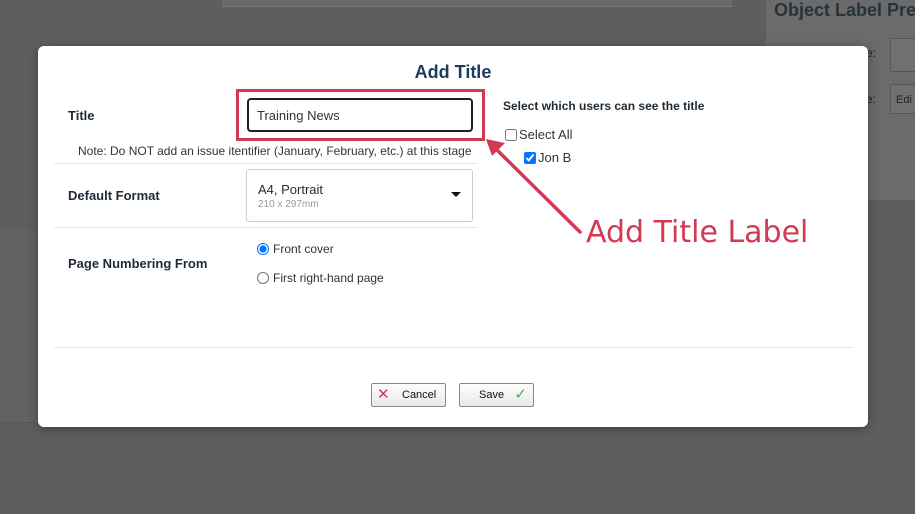  What do you see at coordinates (520, 394) in the screenshot?
I see `check-icon: ✓` at bounding box center [520, 394].